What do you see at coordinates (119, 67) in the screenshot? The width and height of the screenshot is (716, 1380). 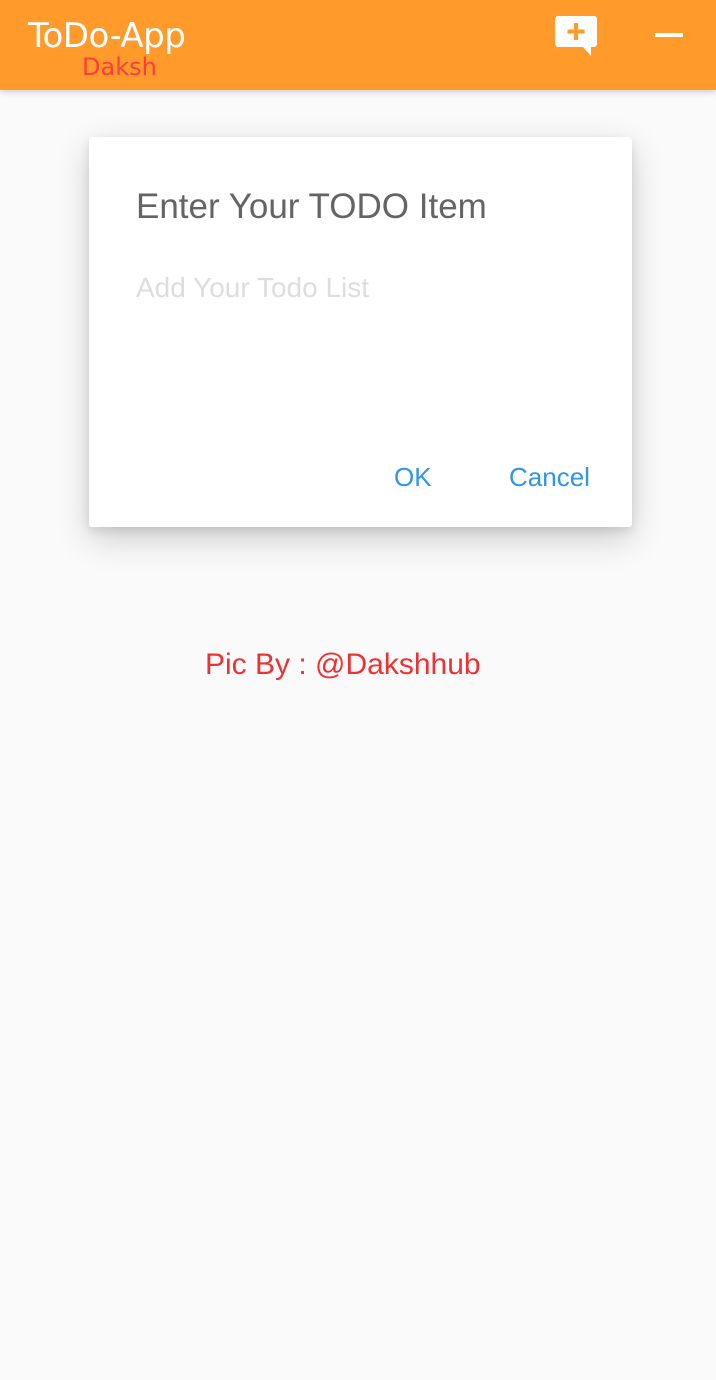 I see `app-subtitle: Daksh` at bounding box center [119, 67].